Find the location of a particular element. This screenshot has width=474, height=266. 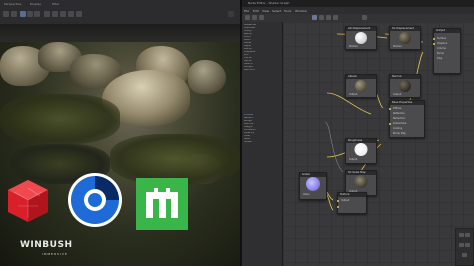

node-roughness: Roughness Output is located at coordinates (361, 151).